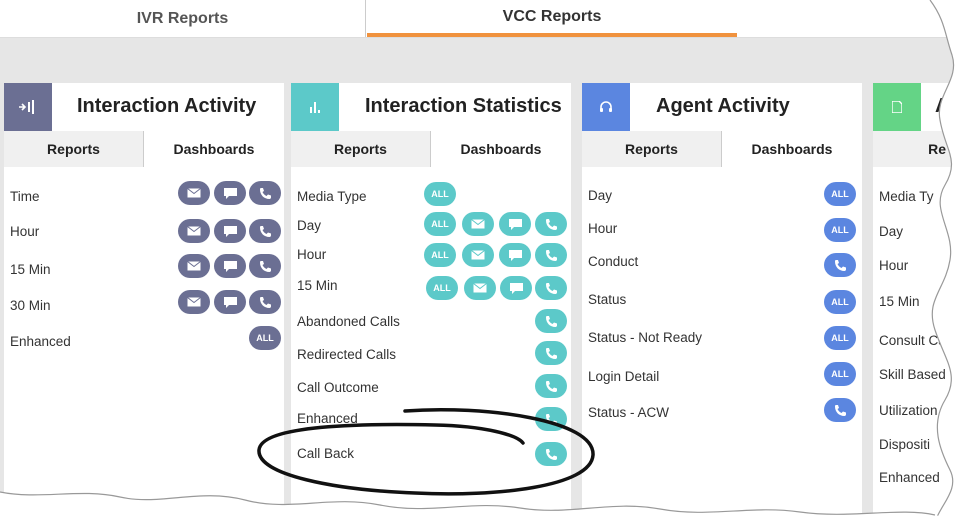  I want to click on card-header: Interaction Statistics, so click(431, 107).